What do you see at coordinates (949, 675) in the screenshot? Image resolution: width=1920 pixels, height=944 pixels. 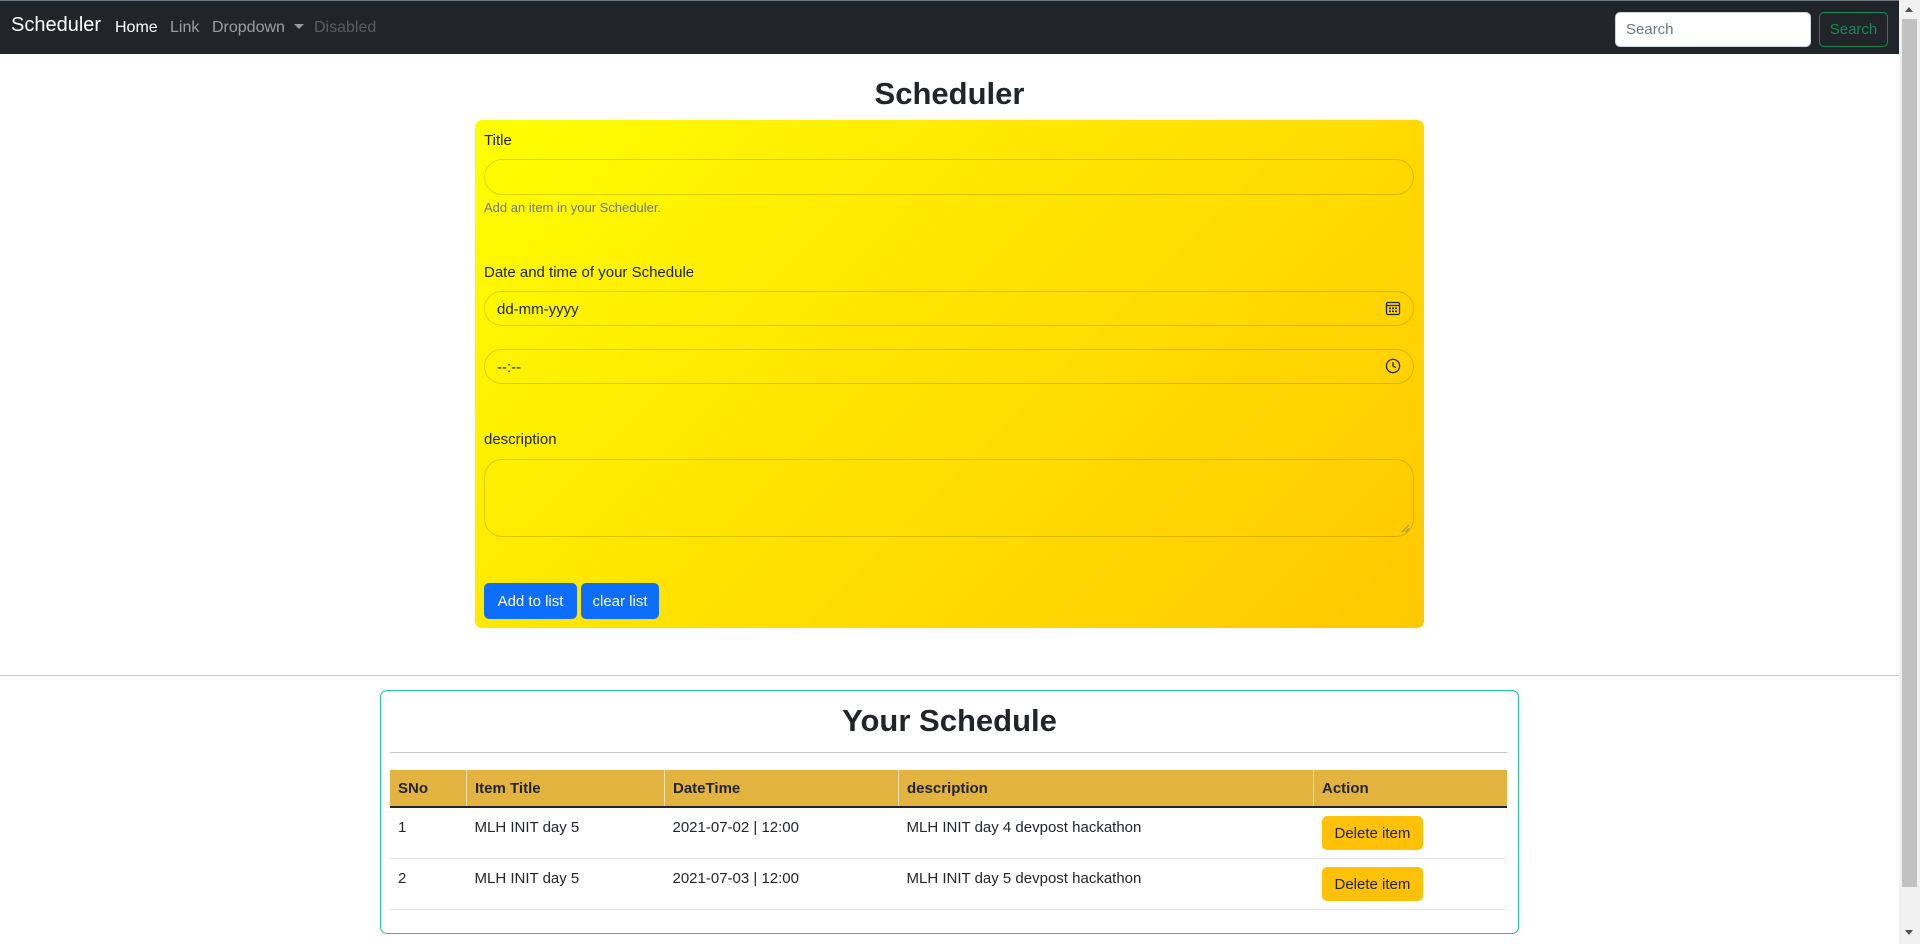 I see `section-divider` at bounding box center [949, 675].